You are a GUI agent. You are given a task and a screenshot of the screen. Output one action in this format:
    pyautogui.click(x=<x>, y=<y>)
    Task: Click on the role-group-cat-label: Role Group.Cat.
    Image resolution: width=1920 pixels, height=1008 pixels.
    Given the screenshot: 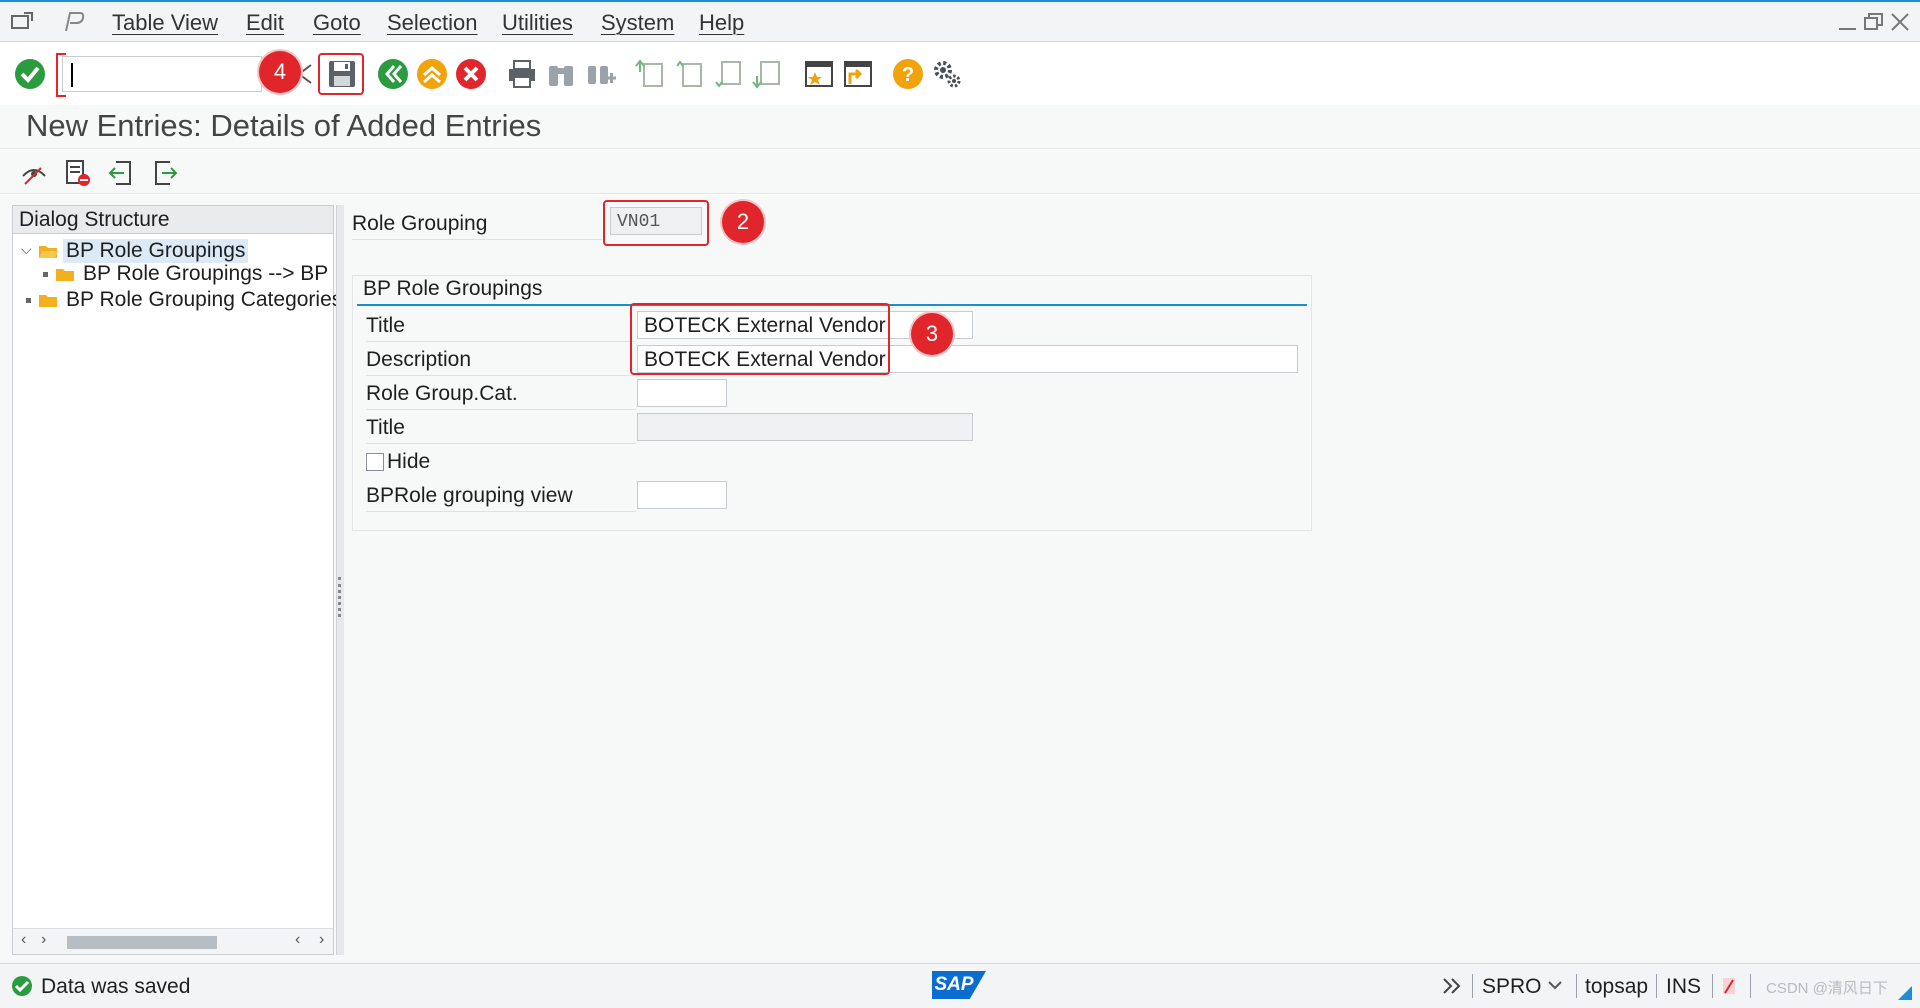 What is the action you would take?
    pyautogui.click(x=442, y=393)
    